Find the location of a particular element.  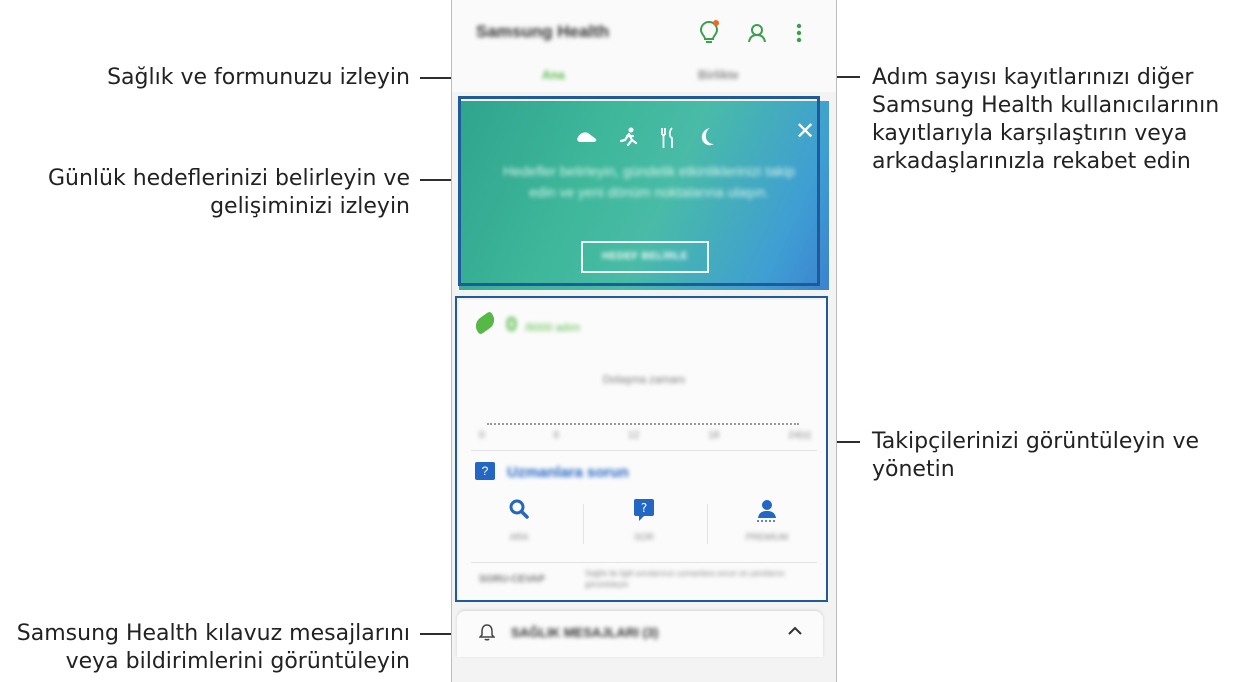

callout-steps-line1: Adım sayısı kayıtlarınızı diğer is located at coordinates (1033, 77).